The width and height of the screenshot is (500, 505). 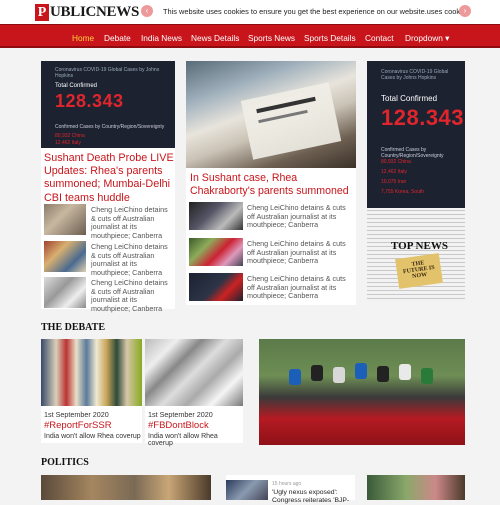 What do you see at coordinates (271, 38) in the screenshot?
I see `nav-sports-news: Sports News` at bounding box center [271, 38].